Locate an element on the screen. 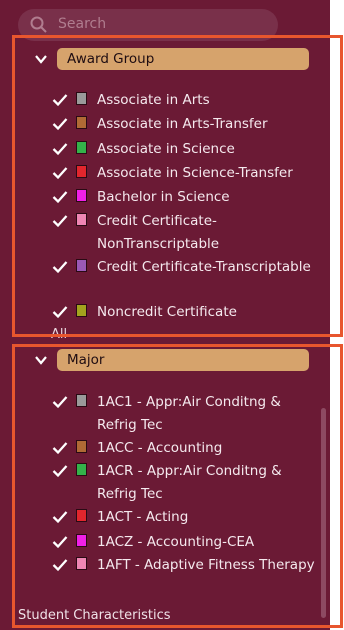 This screenshot has width=344, height=630. search-placeholder: Search is located at coordinates (82, 24).